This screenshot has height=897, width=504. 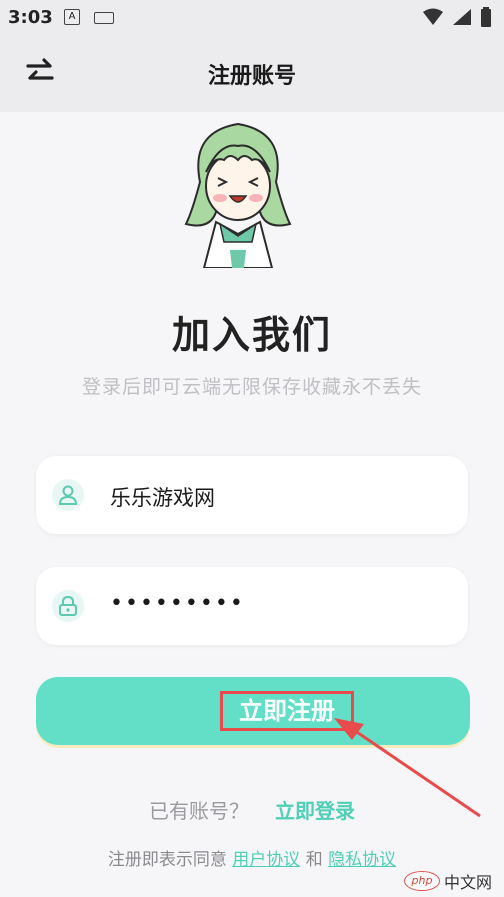 I want to click on login-prompt: 已有账号？, so click(x=199, y=811).